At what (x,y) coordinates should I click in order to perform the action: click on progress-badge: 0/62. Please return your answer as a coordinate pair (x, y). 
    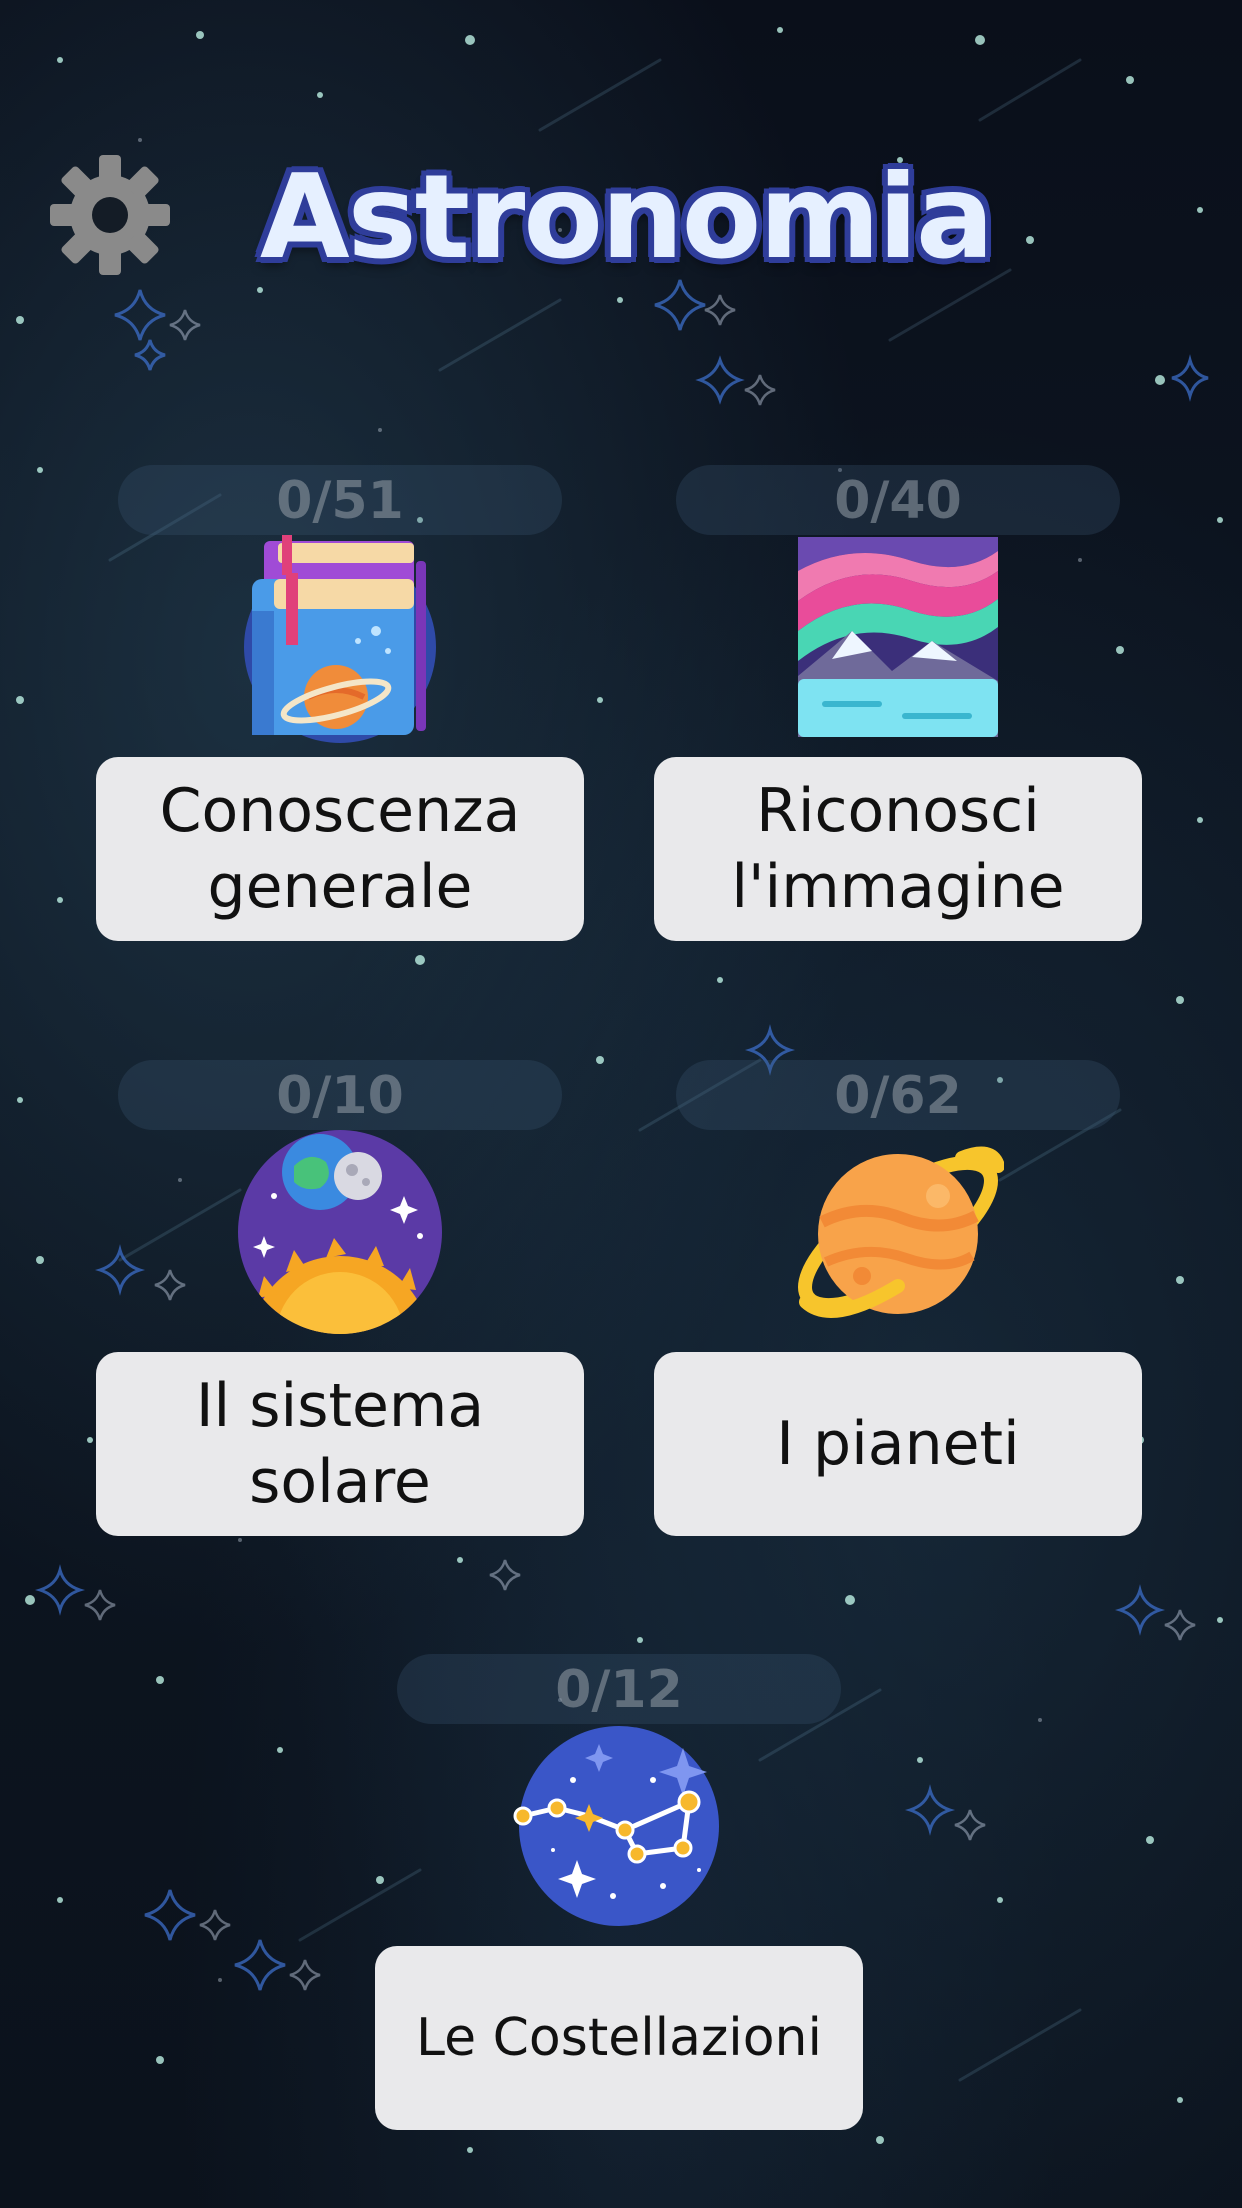
    Looking at the image, I should click on (898, 1095).